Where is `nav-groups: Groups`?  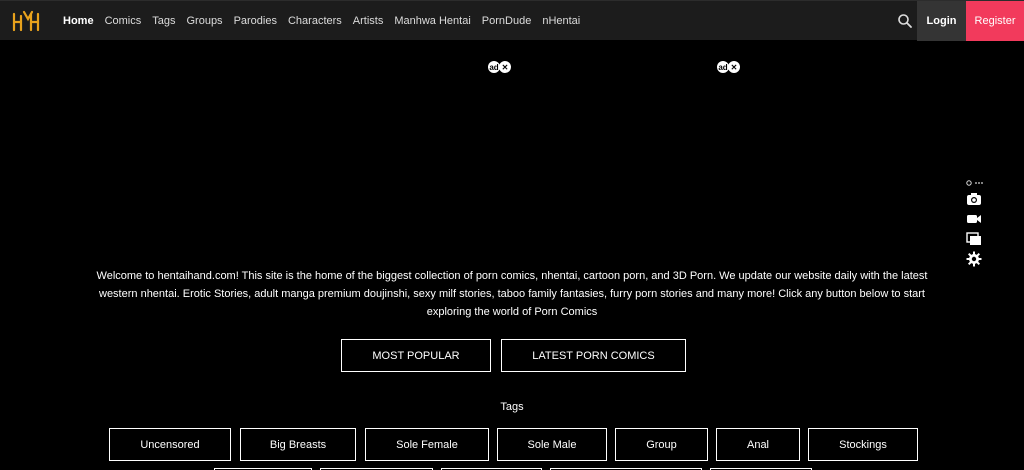 nav-groups: Groups is located at coordinates (204, 21).